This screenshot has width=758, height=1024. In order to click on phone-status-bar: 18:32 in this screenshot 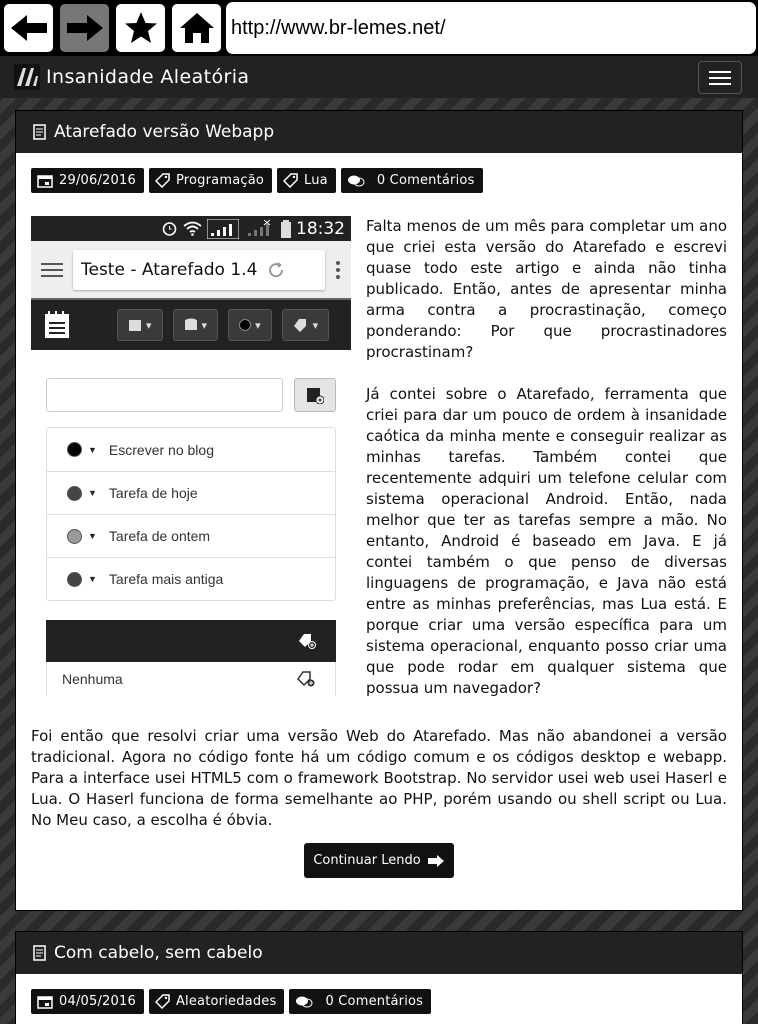, I will do `click(191, 228)`.